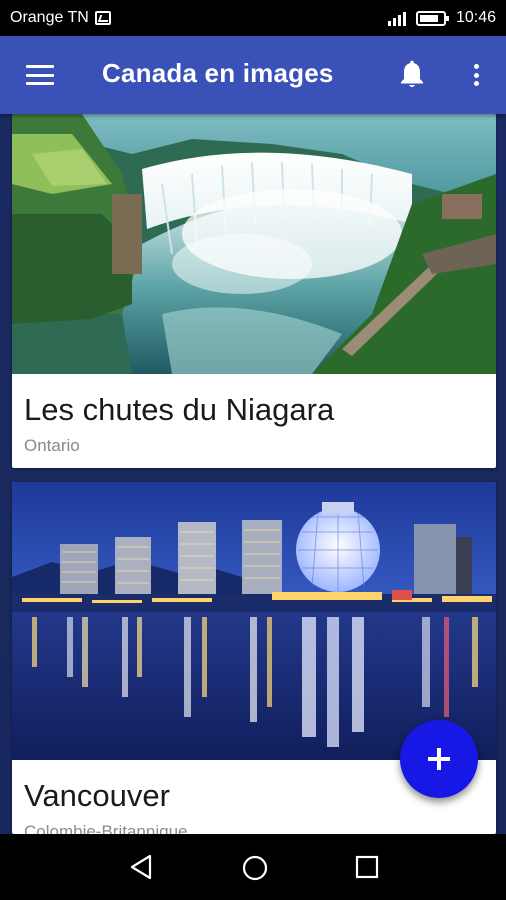 The height and width of the screenshot is (900, 506). I want to click on card-title: Vancouver, so click(97, 795).